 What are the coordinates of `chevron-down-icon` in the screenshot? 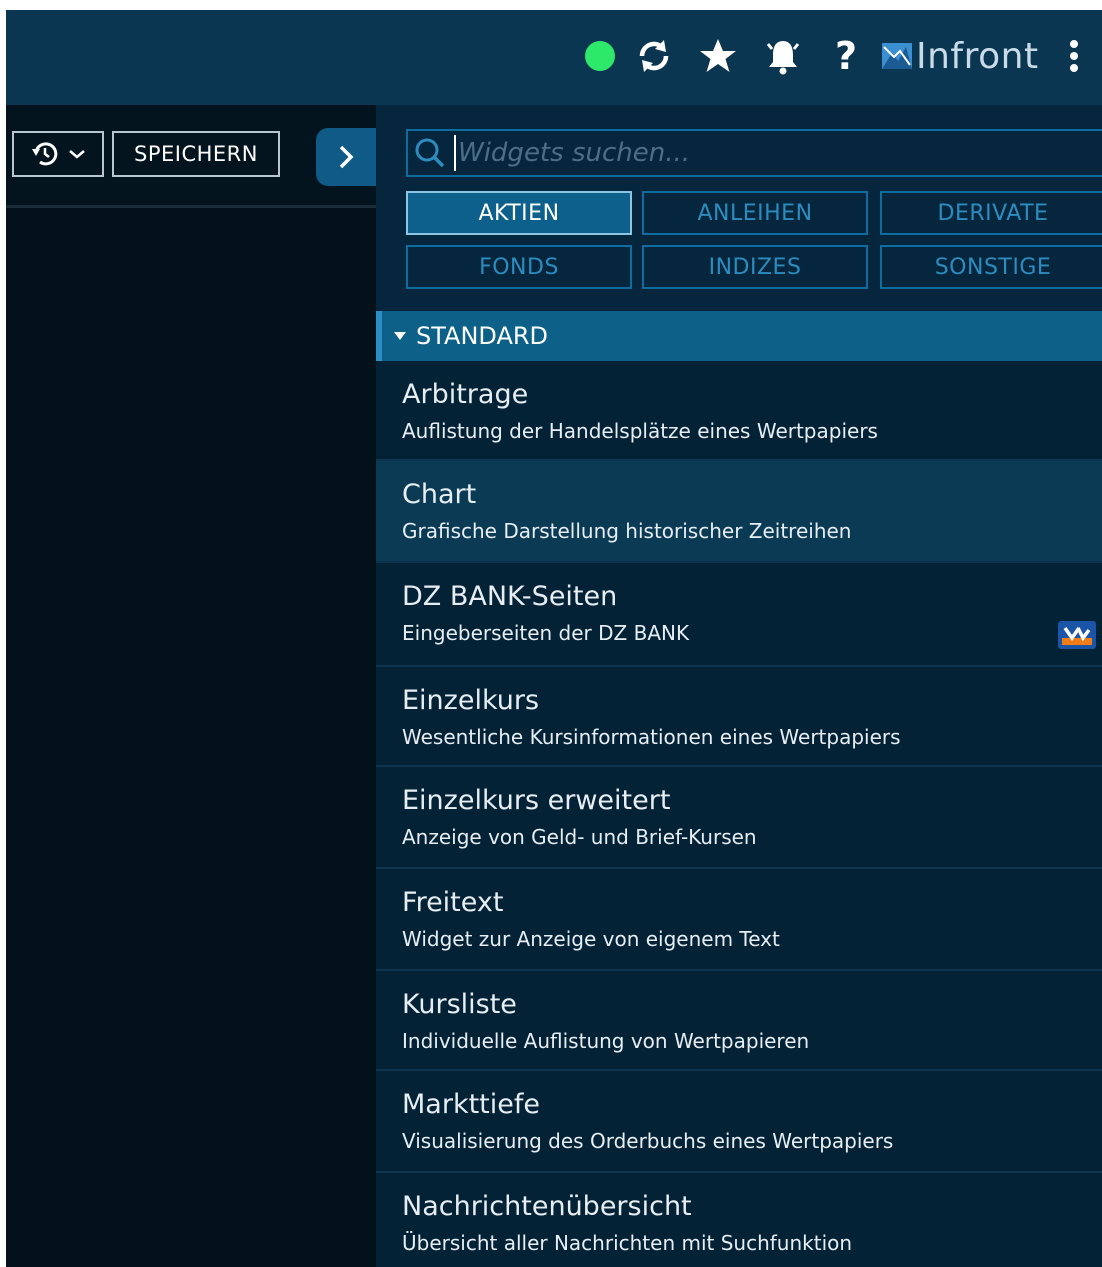 It's located at (77, 154).